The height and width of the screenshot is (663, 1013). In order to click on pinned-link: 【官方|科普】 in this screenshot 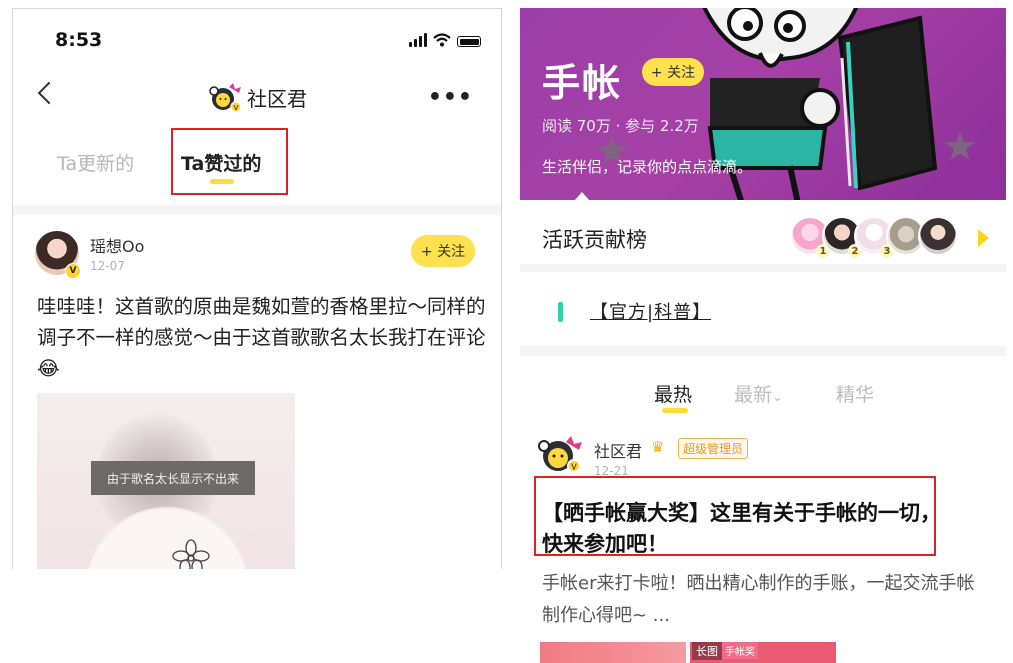, I will do `click(650, 311)`.